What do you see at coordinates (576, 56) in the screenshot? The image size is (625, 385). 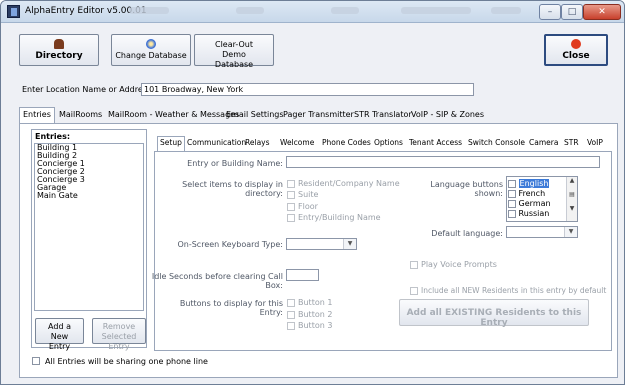 I see `close-button-label: Close` at bounding box center [576, 56].